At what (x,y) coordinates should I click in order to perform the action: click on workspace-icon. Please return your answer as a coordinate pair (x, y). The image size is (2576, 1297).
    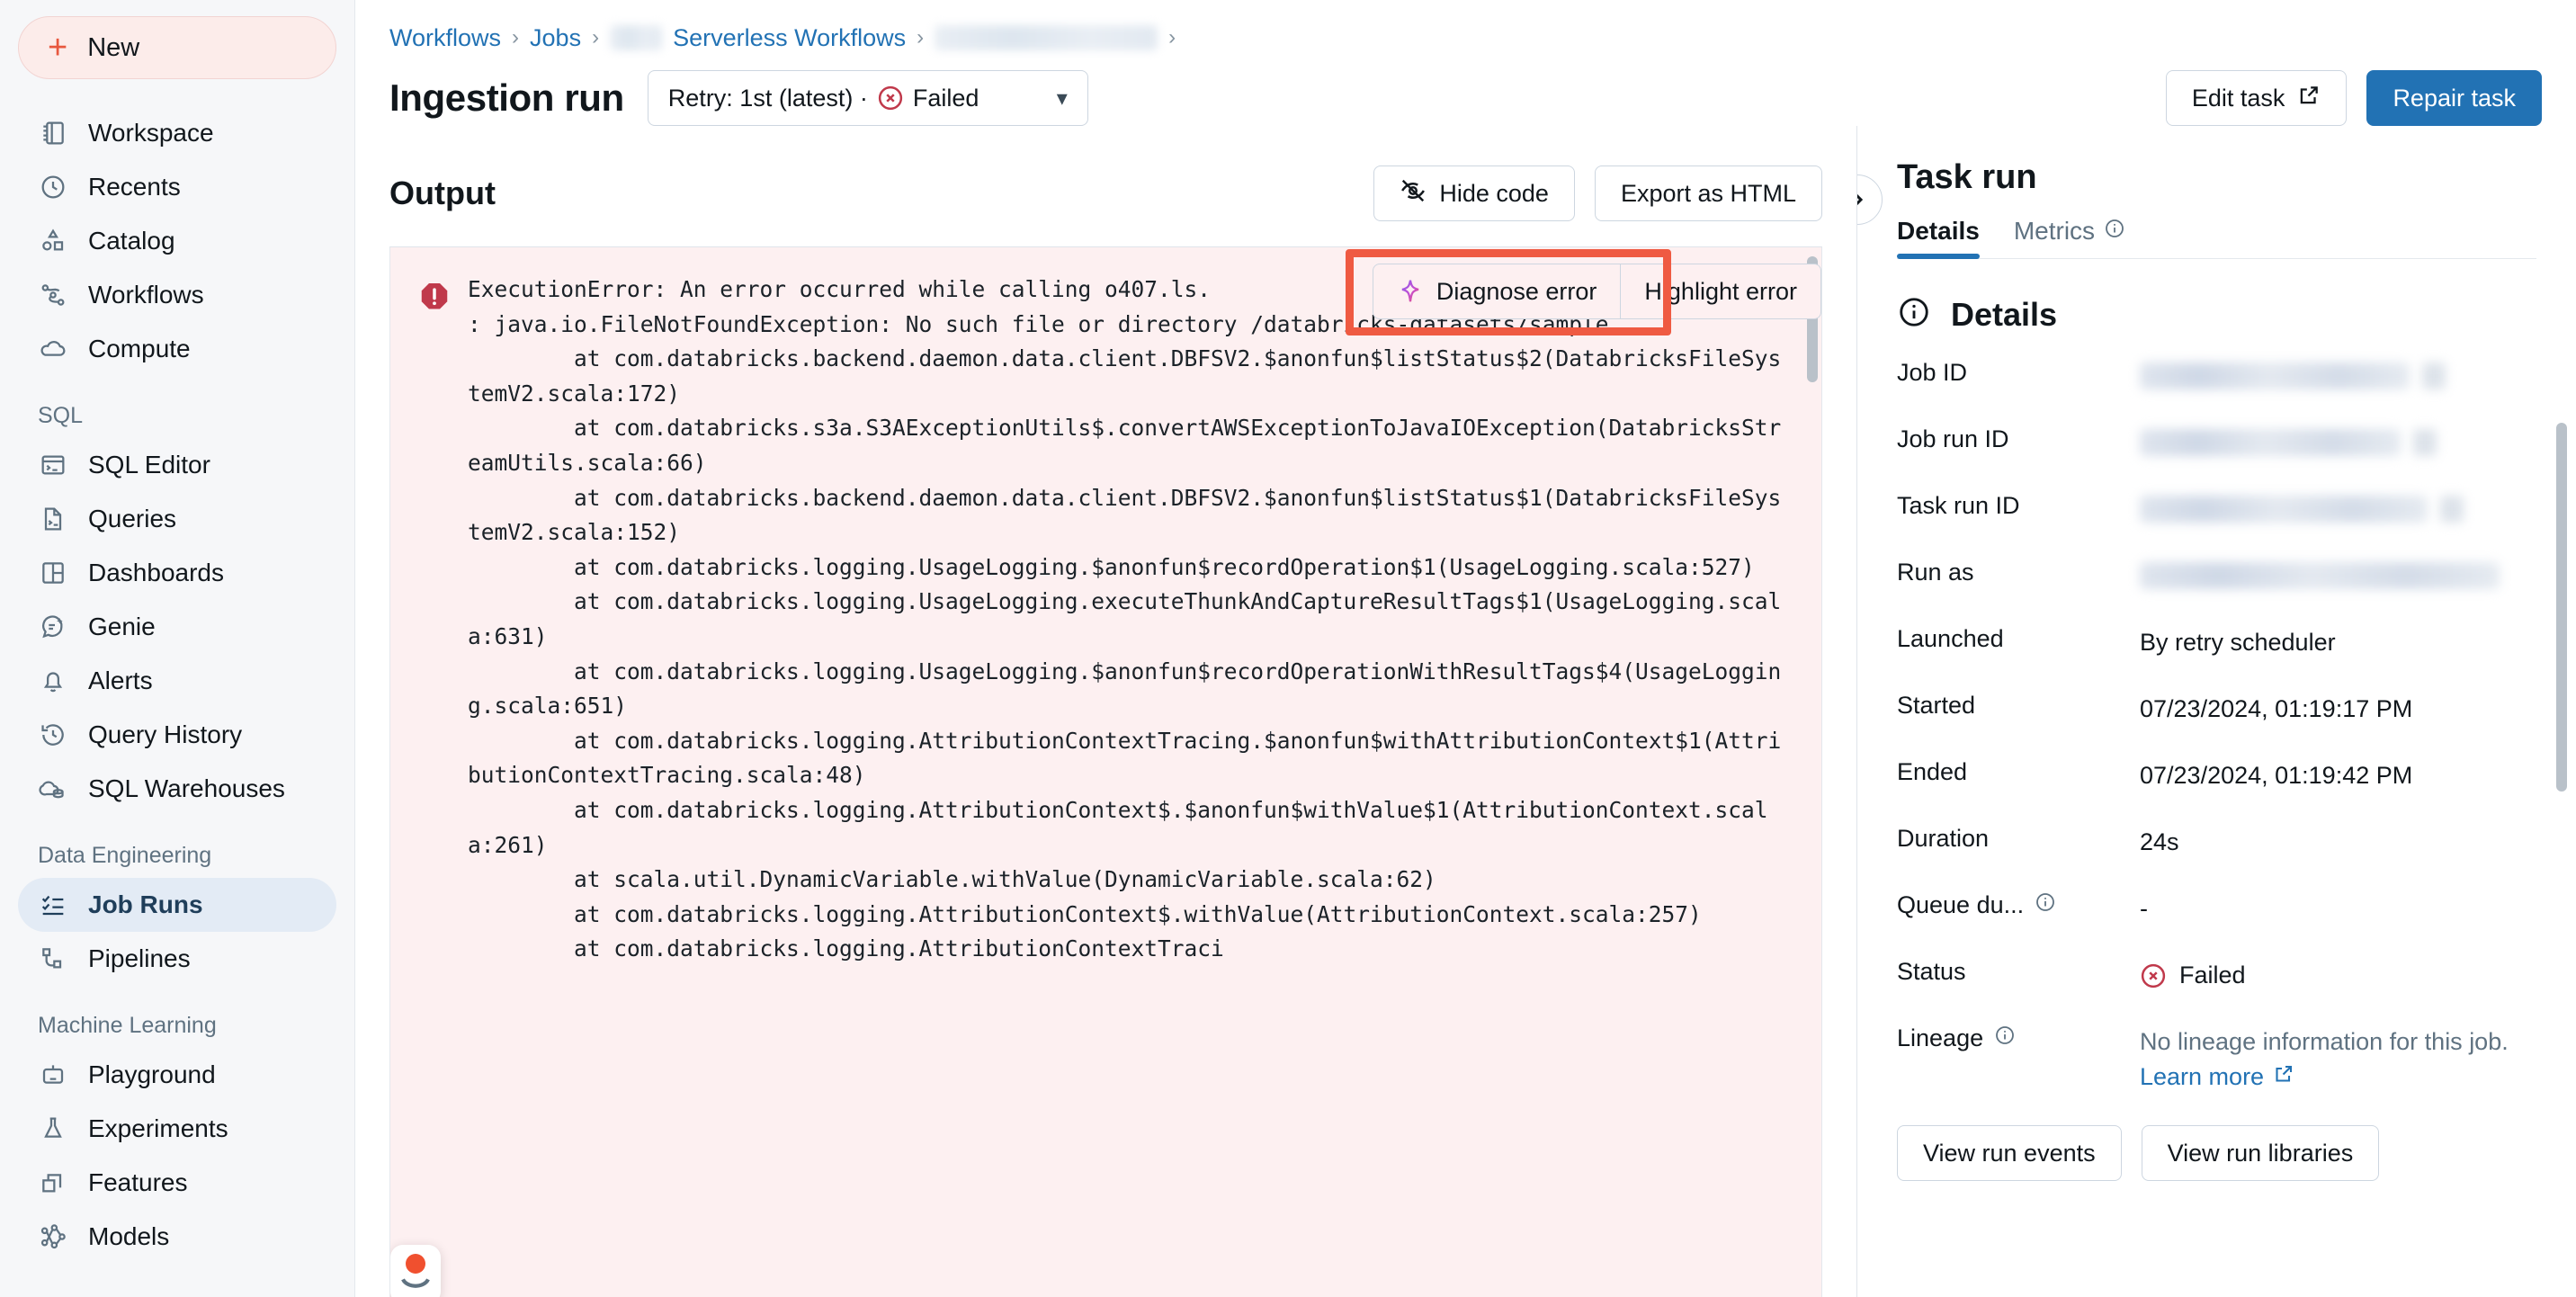
    Looking at the image, I should click on (53, 133).